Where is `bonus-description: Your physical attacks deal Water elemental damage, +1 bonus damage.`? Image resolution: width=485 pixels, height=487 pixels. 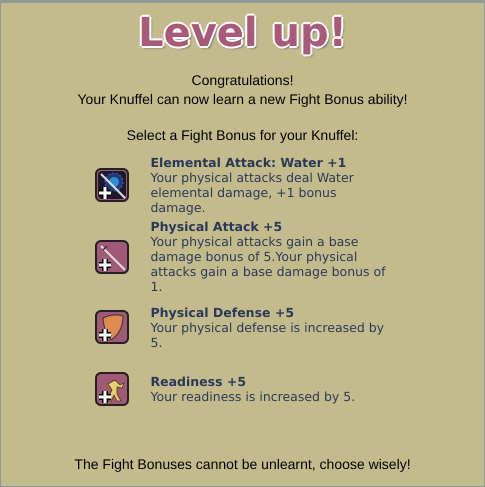
bonus-description: Your physical attacks deal Water elemental damage, +1 bonus damage. is located at coordinates (252, 192).